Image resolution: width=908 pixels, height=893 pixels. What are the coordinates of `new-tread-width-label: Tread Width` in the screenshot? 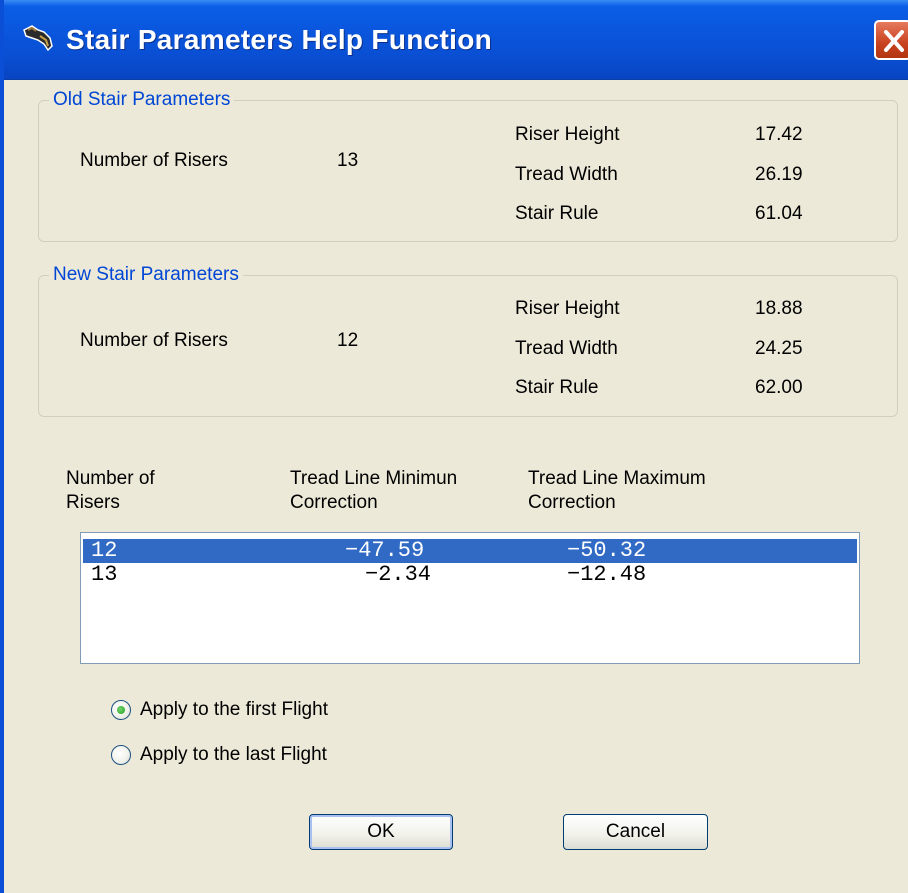 It's located at (566, 348).